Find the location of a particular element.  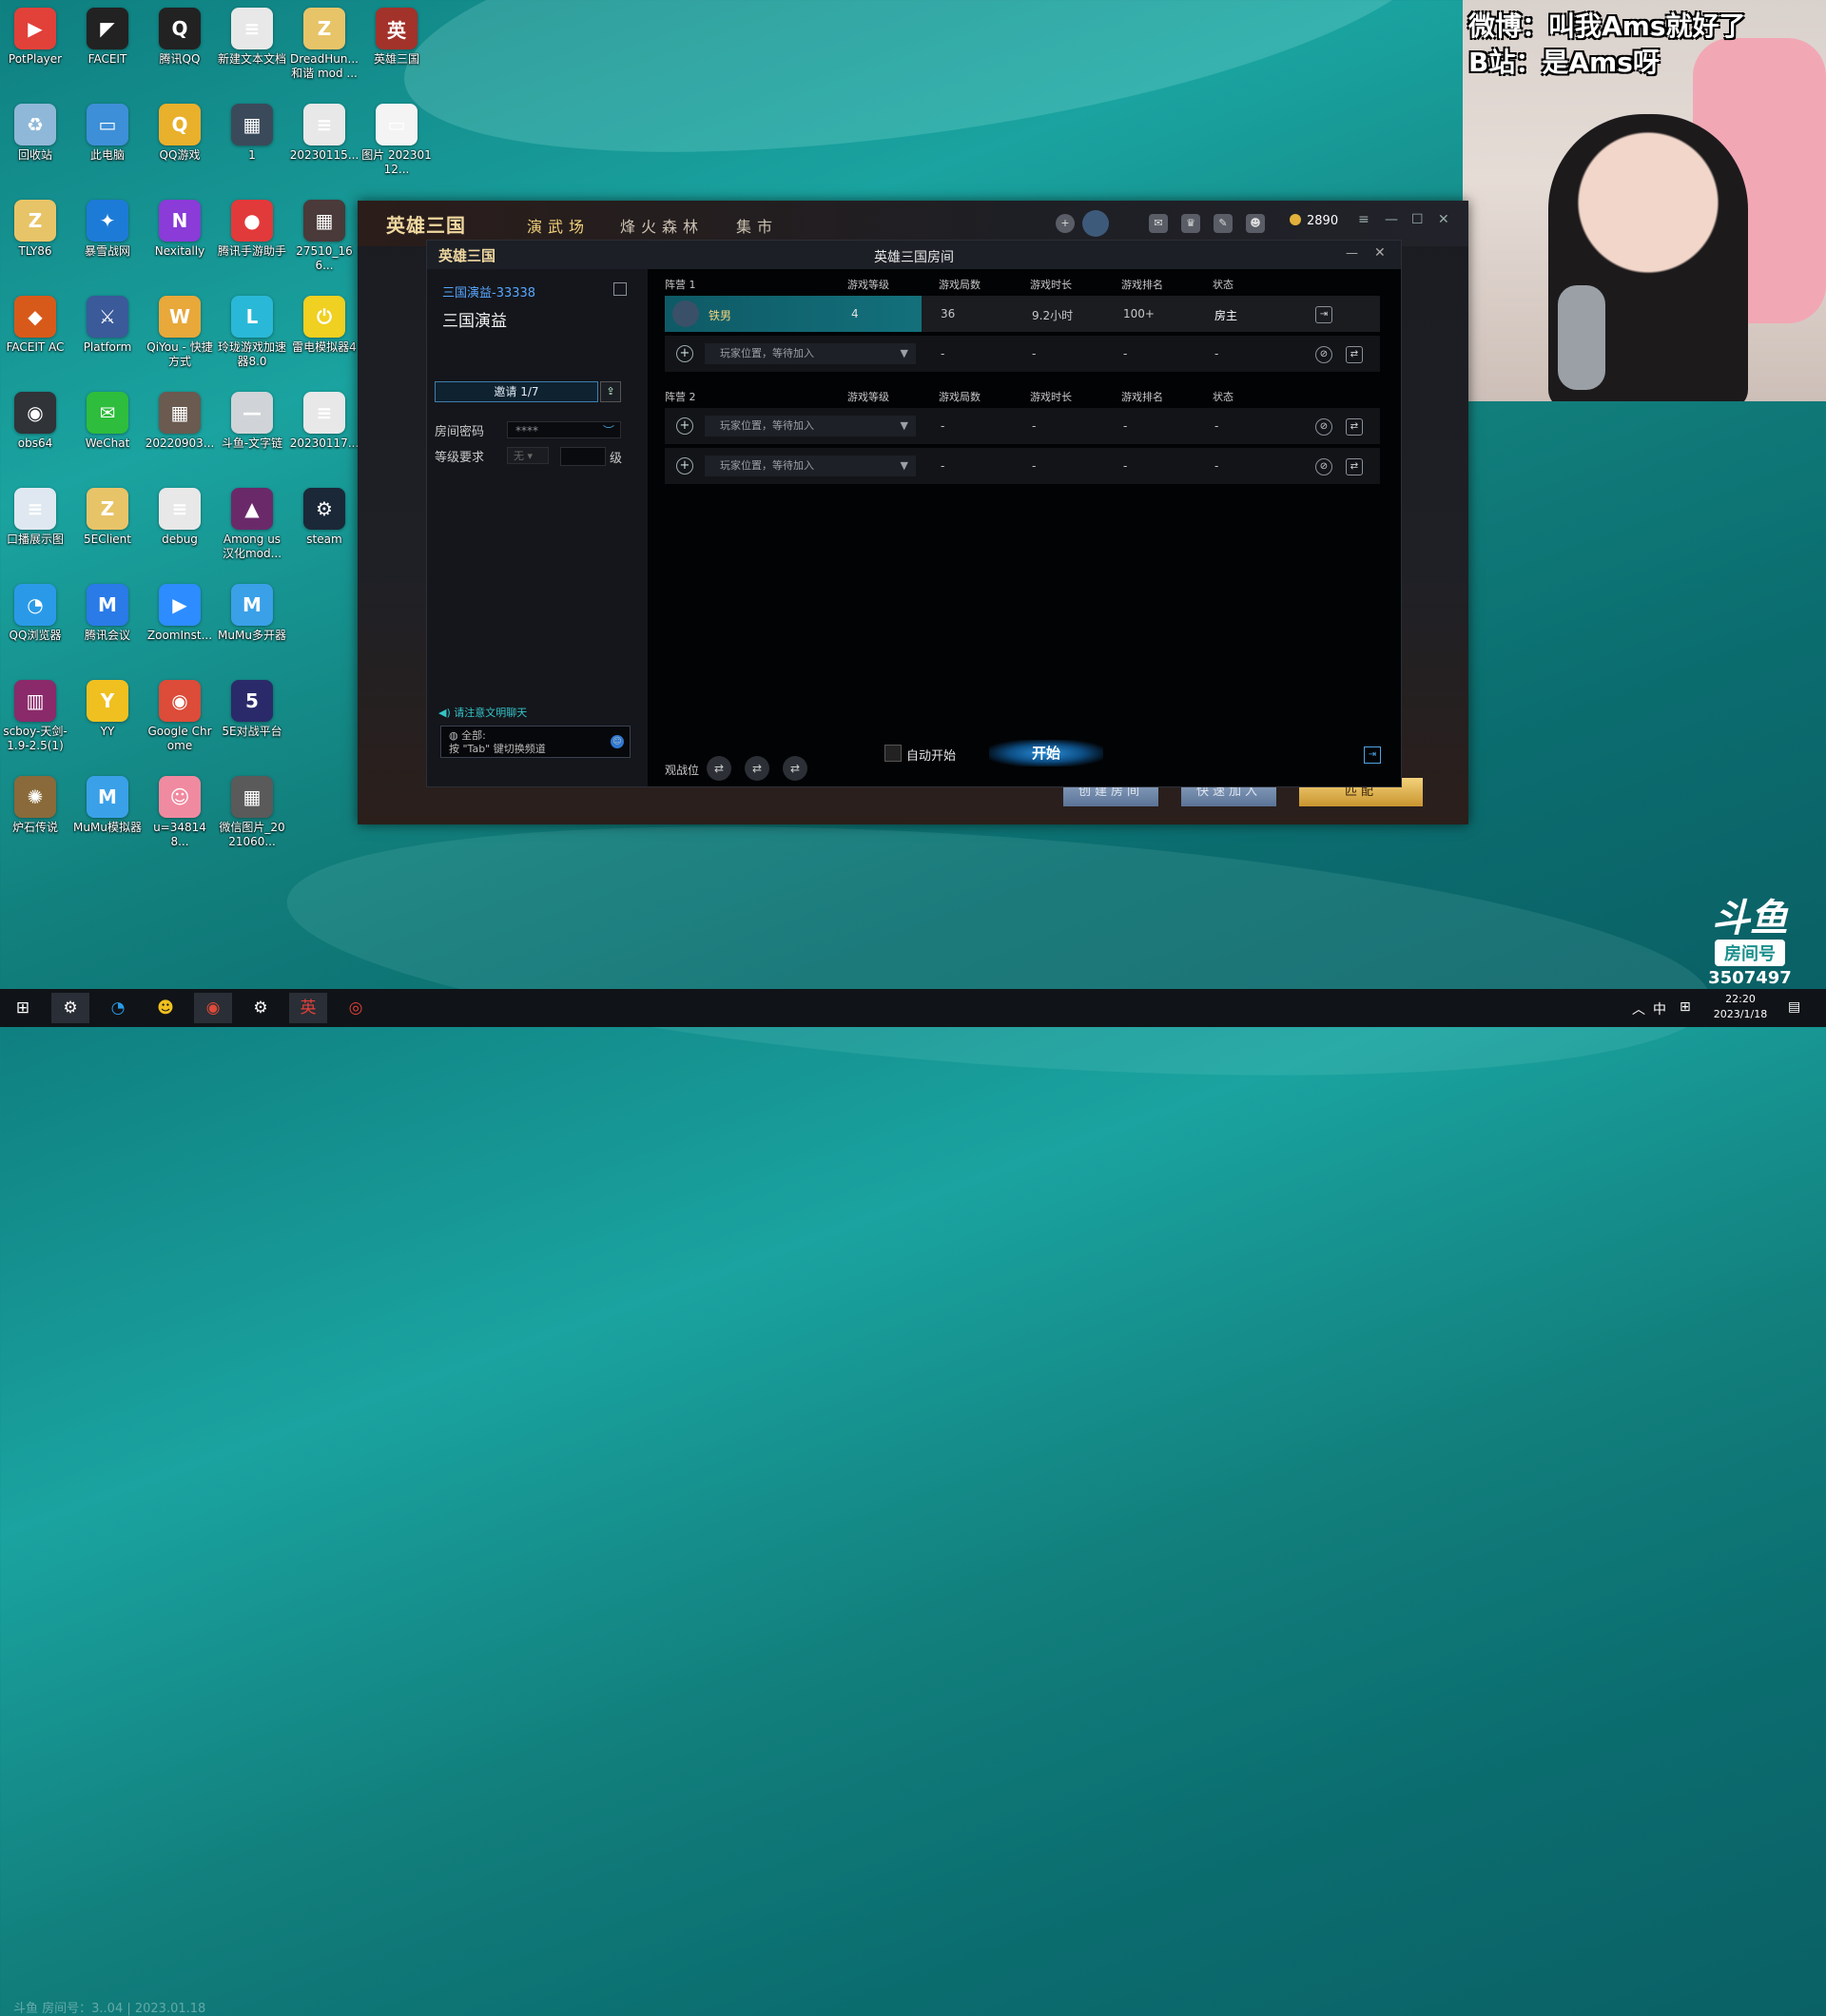

taskbar-yy-icon: ☻ is located at coordinates (165, 1008).